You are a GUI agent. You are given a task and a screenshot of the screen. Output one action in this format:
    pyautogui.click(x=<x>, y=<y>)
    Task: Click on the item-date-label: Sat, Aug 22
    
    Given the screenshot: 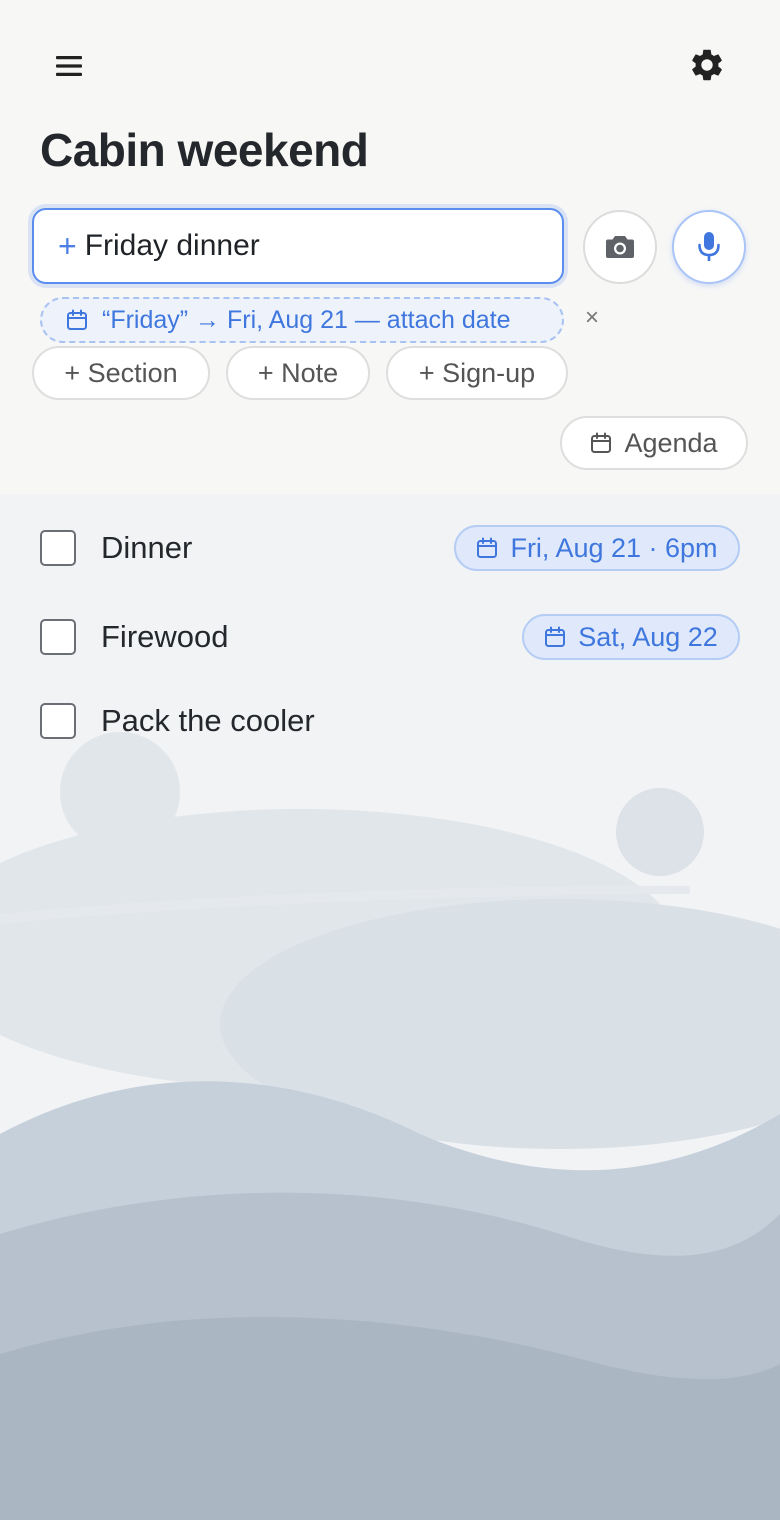 What is the action you would take?
    pyautogui.click(x=648, y=636)
    